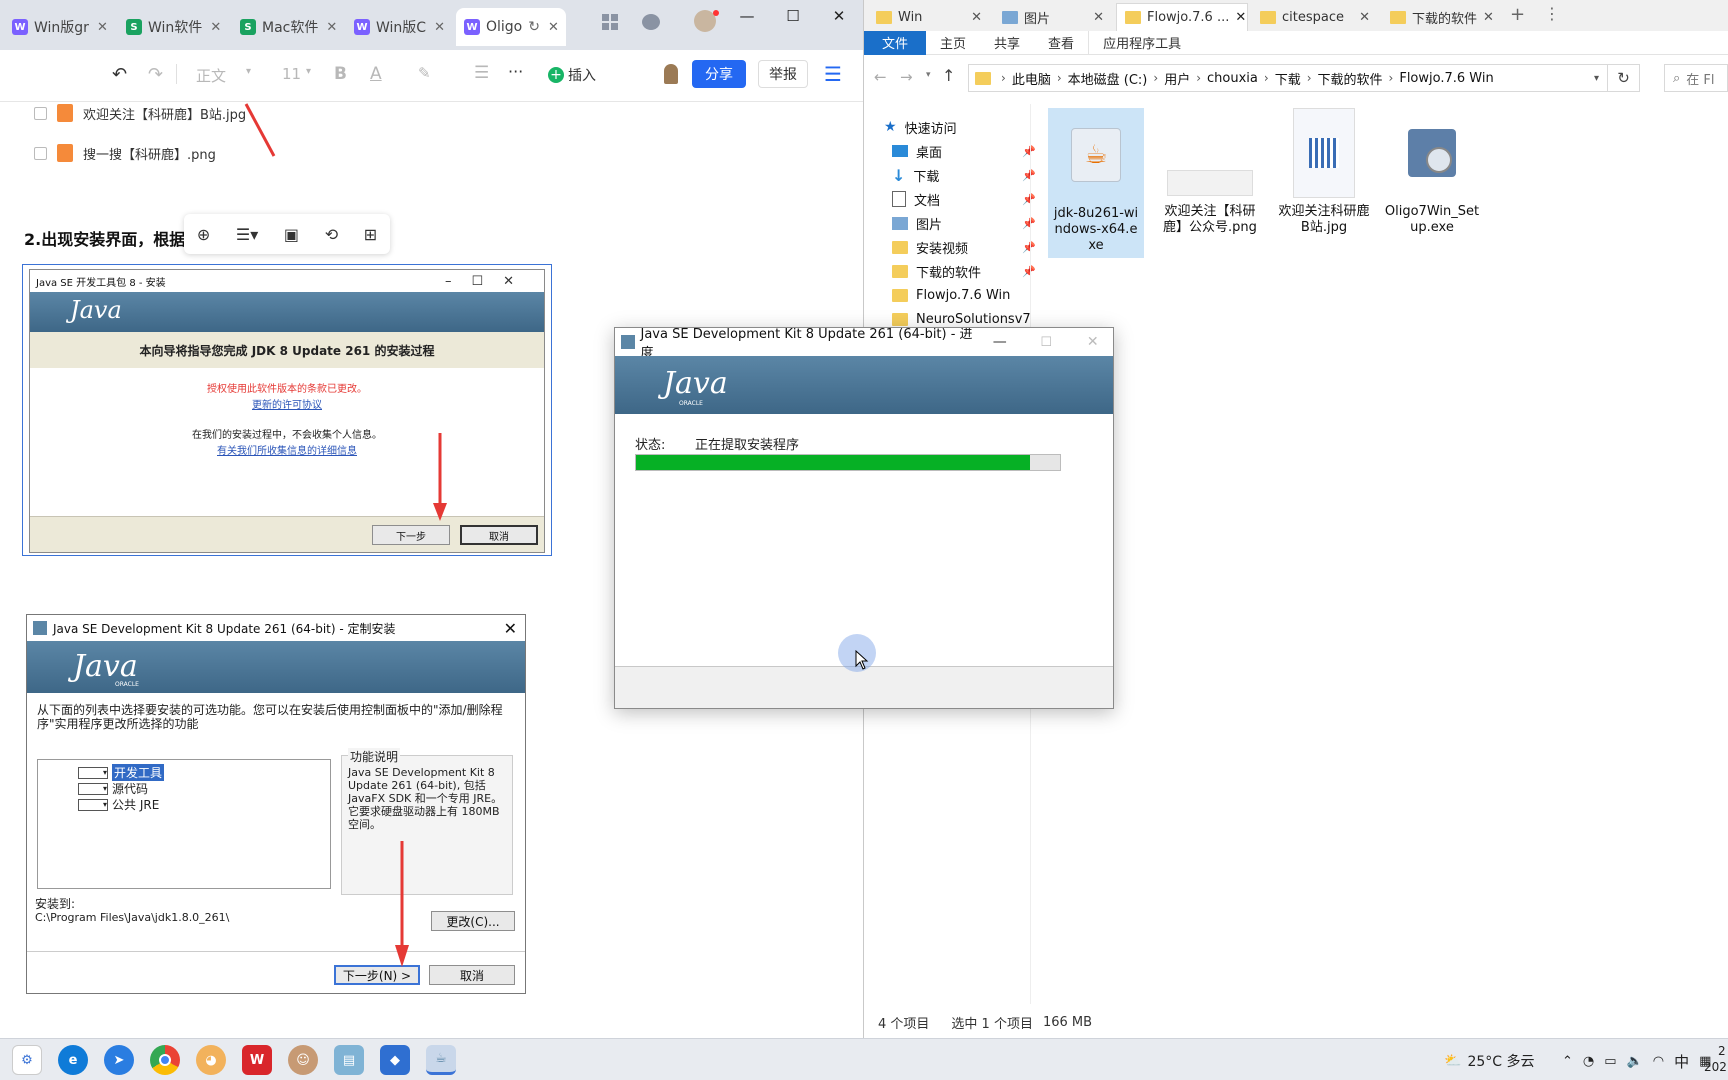  What do you see at coordinates (1007, 43) in the screenshot?
I see `ribbon-tab-share: 共享` at bounding box center [1007, 43].